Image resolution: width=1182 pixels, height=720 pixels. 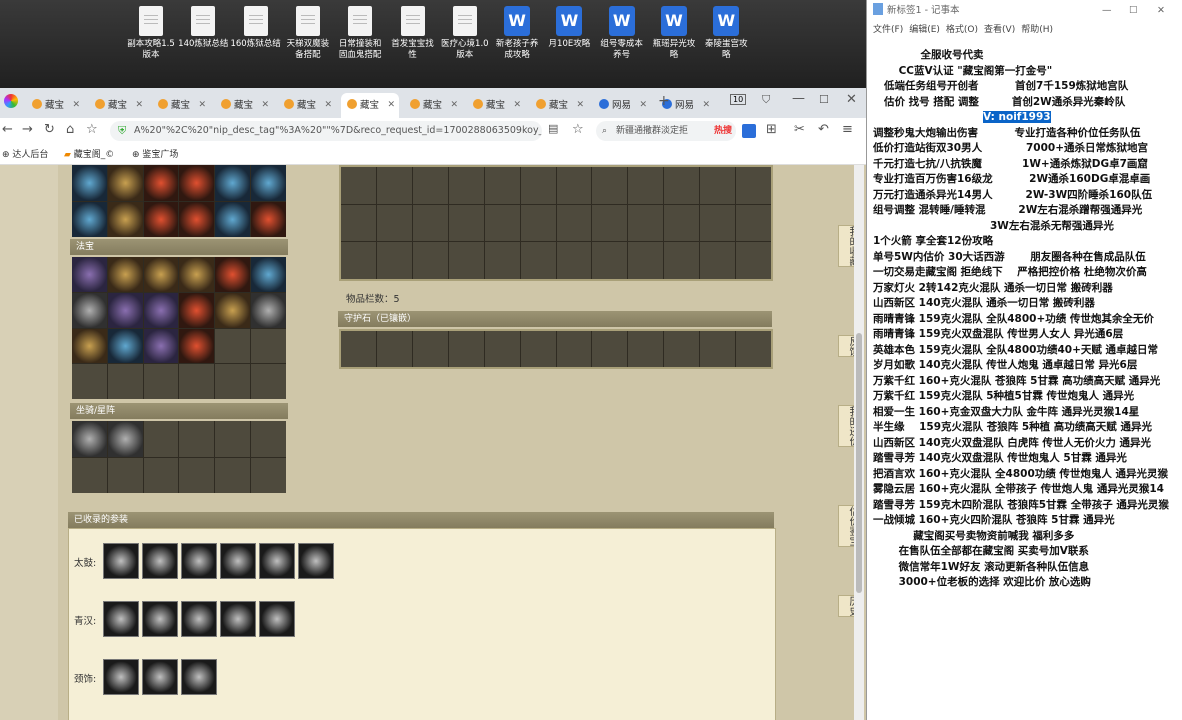 I want to click on bookmark-icon: ☆, so click(x=578, y=129).